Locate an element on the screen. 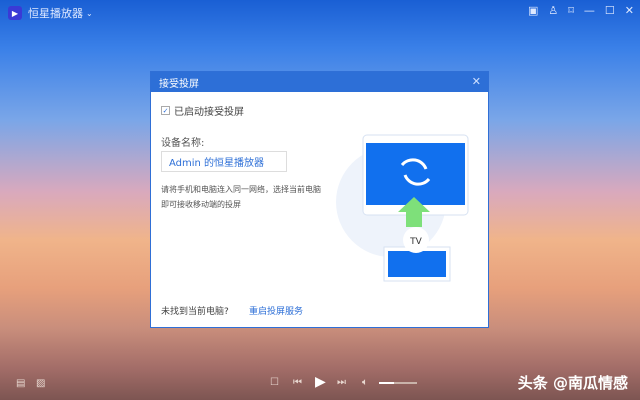 The height and width of the screenshot is (400, 640). maximize-button: ☐ is located at coordinates (610, 10).